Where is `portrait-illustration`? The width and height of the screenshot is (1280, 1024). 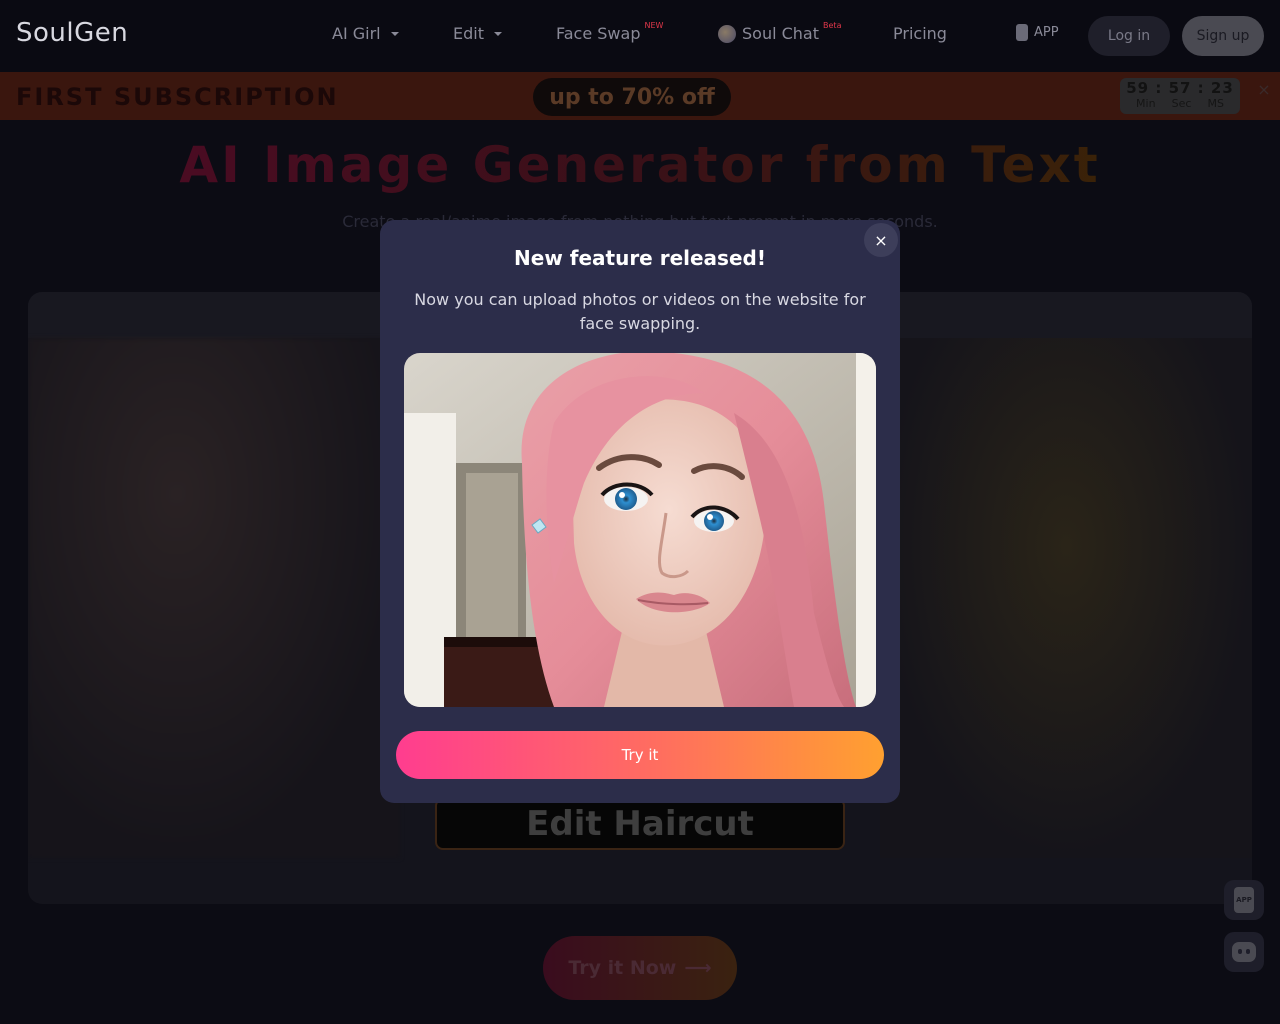 portrait-illustration is located at coordinates (640, 530).